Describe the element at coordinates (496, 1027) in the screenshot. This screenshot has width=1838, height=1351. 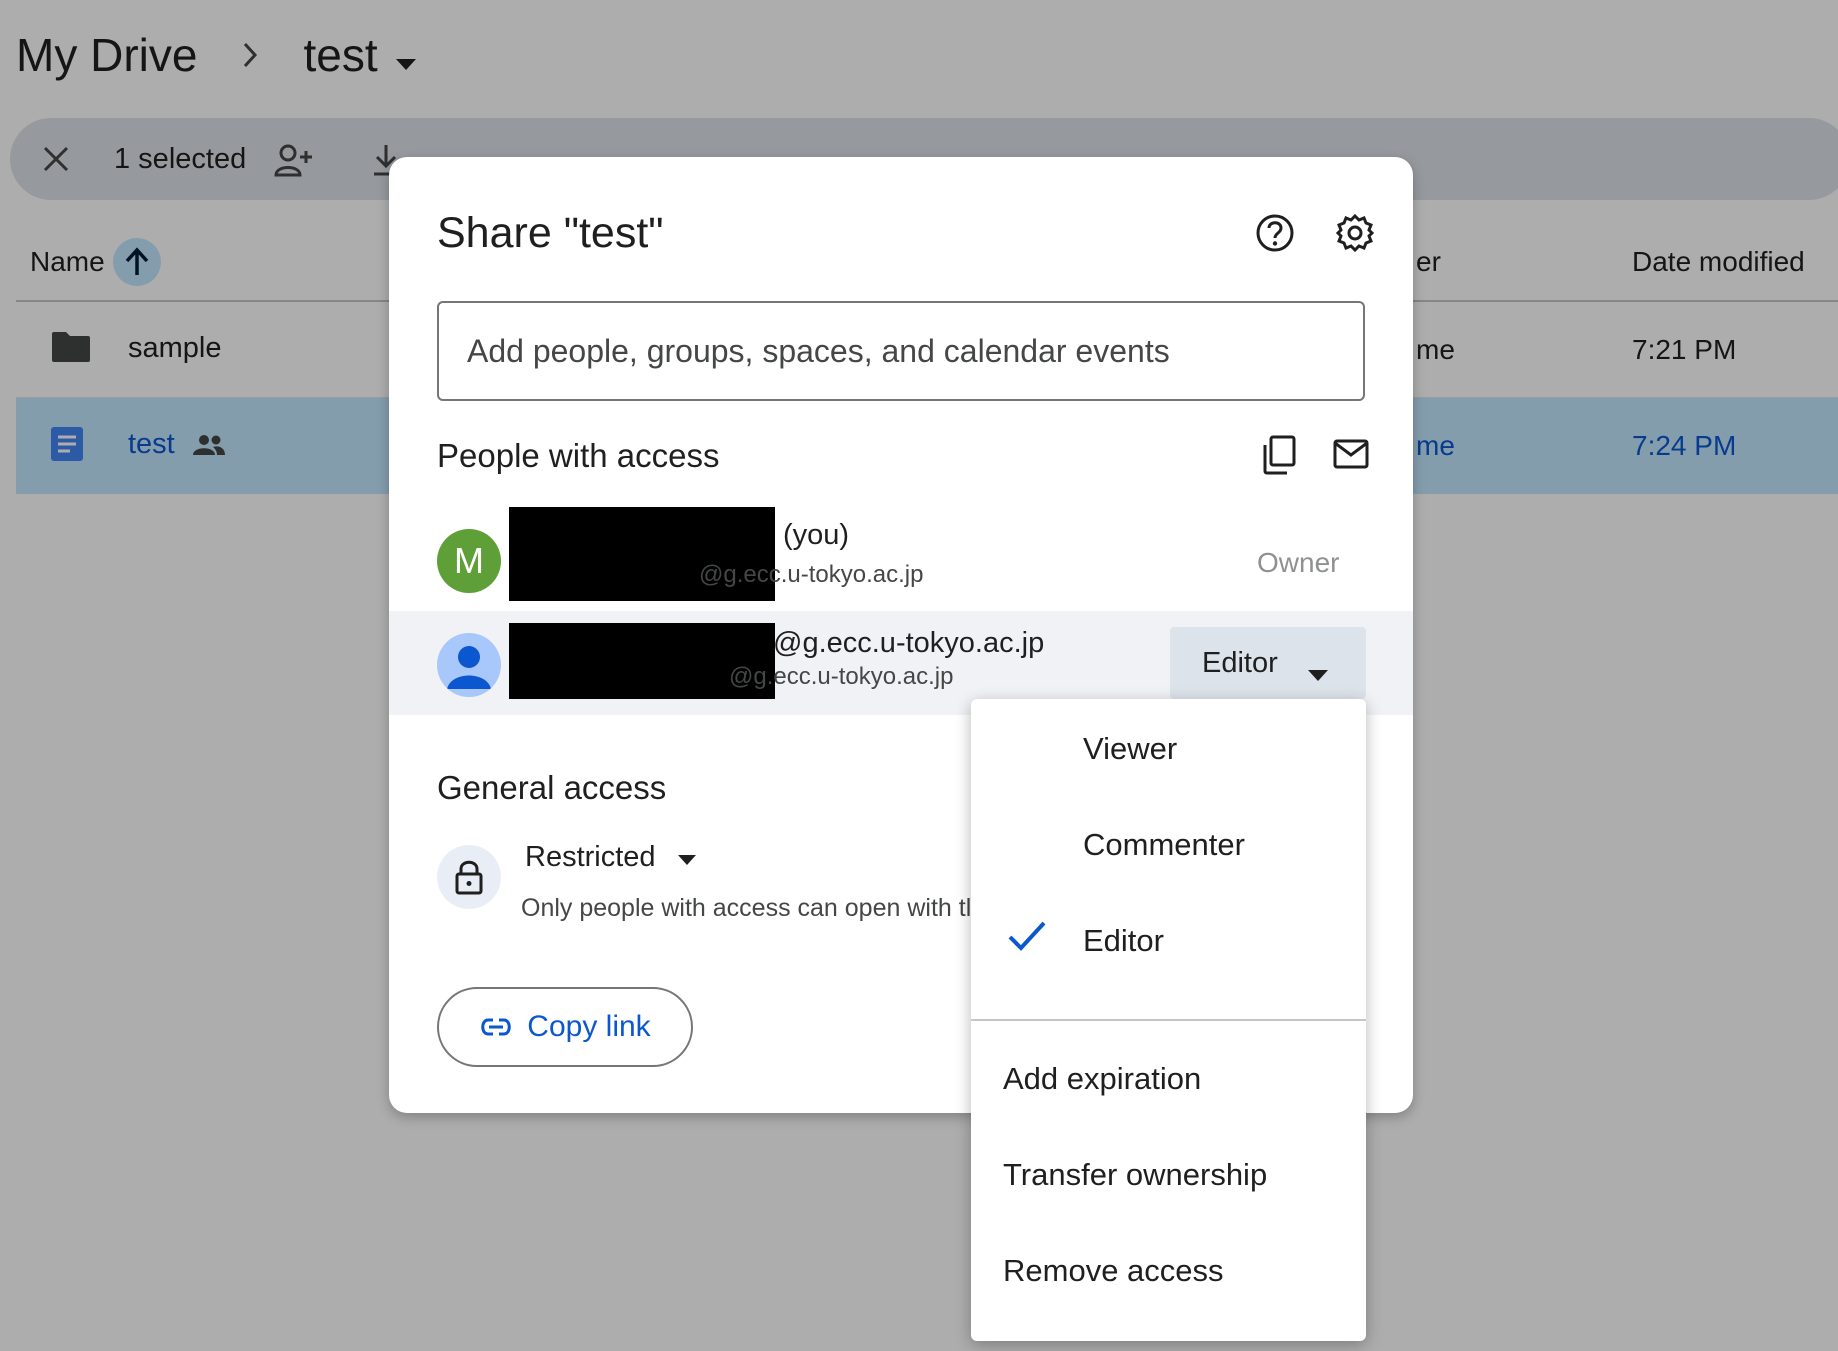
I see `link-icon` at that location.